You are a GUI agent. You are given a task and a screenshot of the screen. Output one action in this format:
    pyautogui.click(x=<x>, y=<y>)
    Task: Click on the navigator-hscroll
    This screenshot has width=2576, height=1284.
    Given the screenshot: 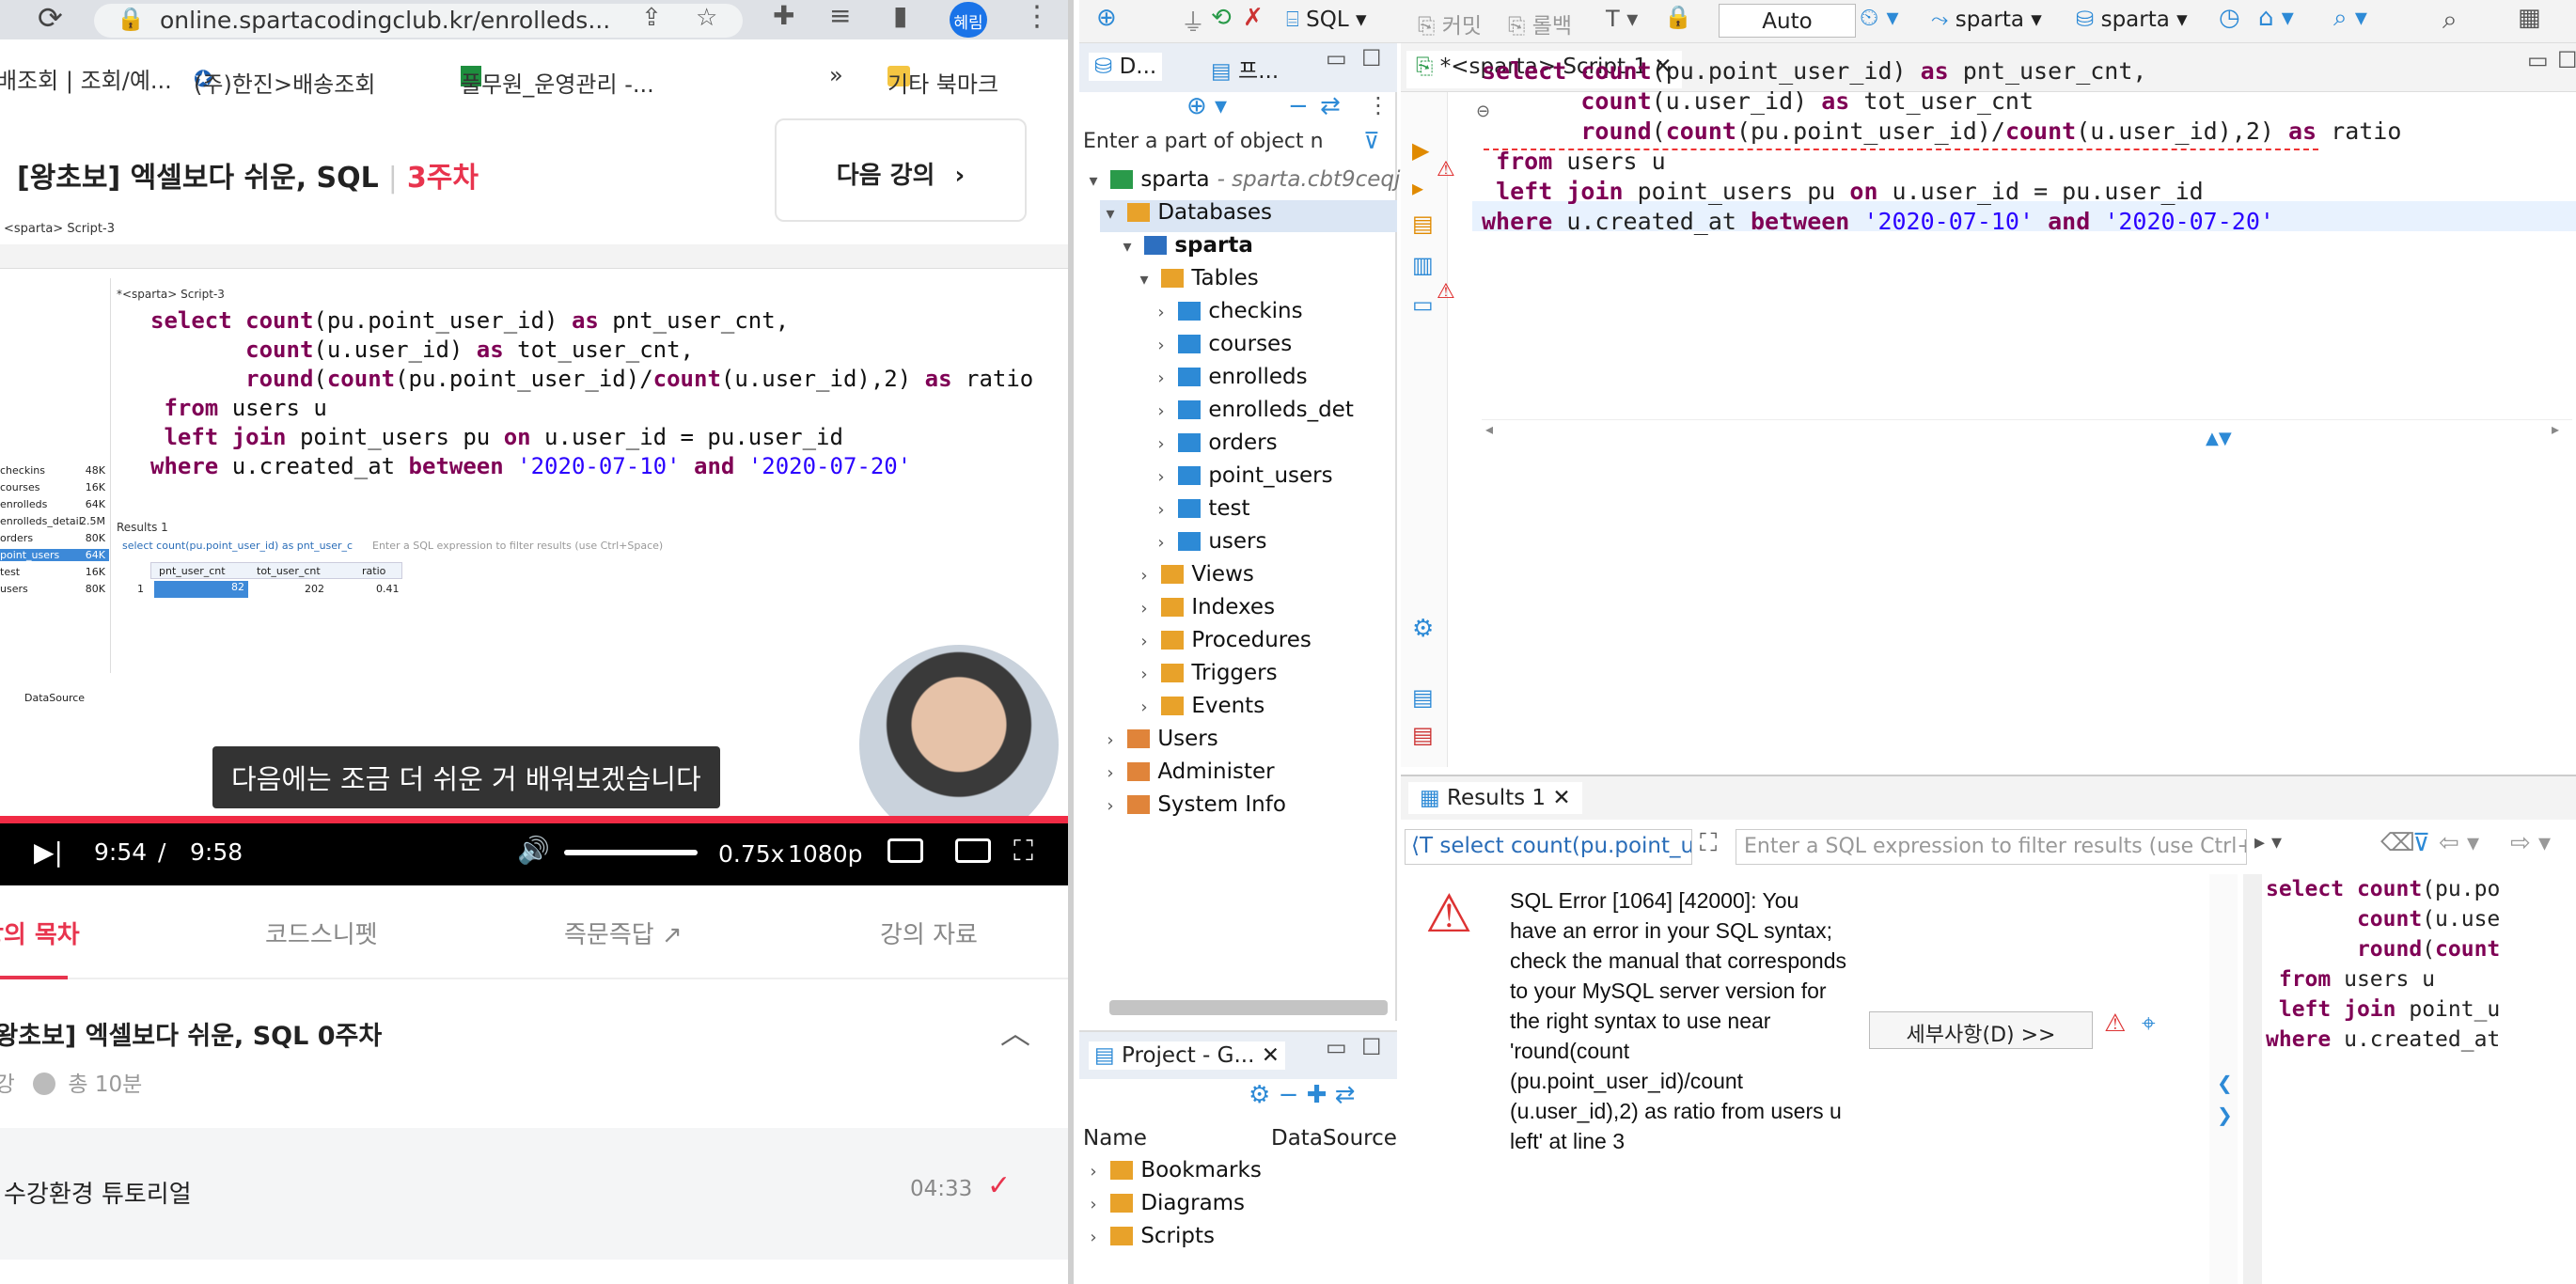 What is the action you would take?
    pyautogui.click(x=1249, y=1007)
    